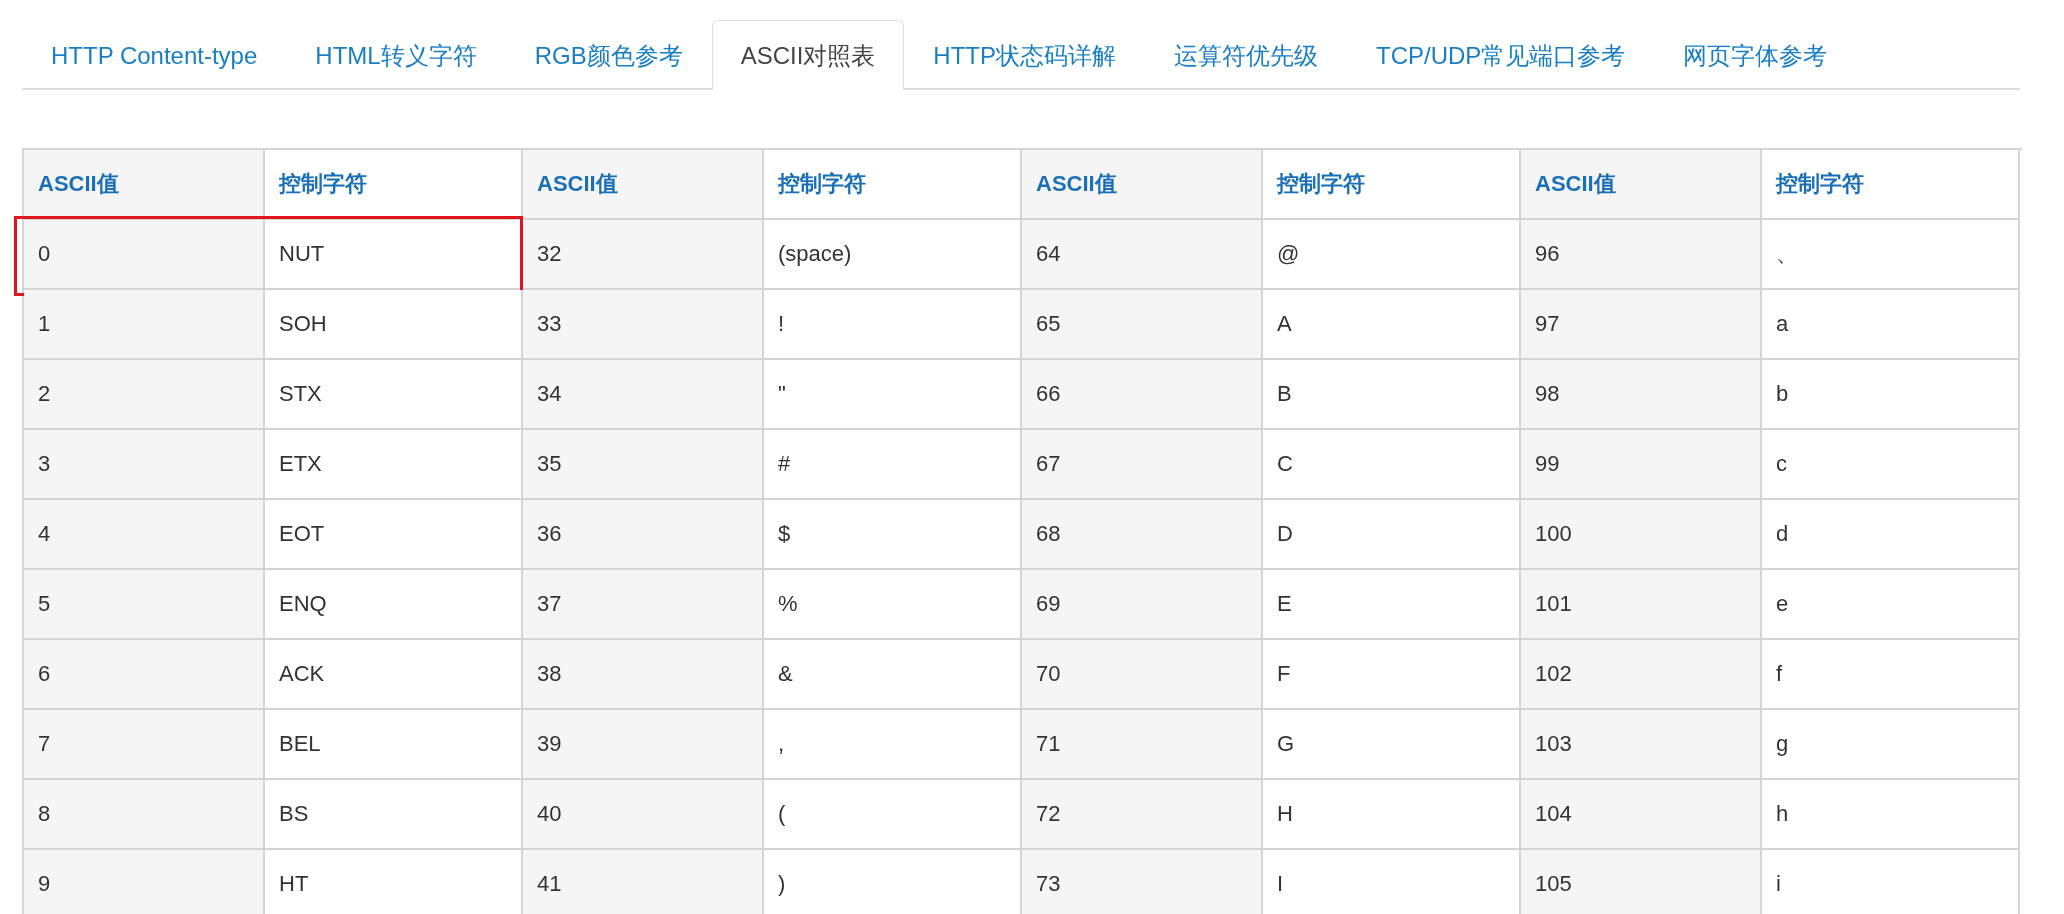 This screenshot has width=2064, height=914. Describe the element at coordinates (394, 745) in the screenshot. I see `table-cell: BEL` at that location.